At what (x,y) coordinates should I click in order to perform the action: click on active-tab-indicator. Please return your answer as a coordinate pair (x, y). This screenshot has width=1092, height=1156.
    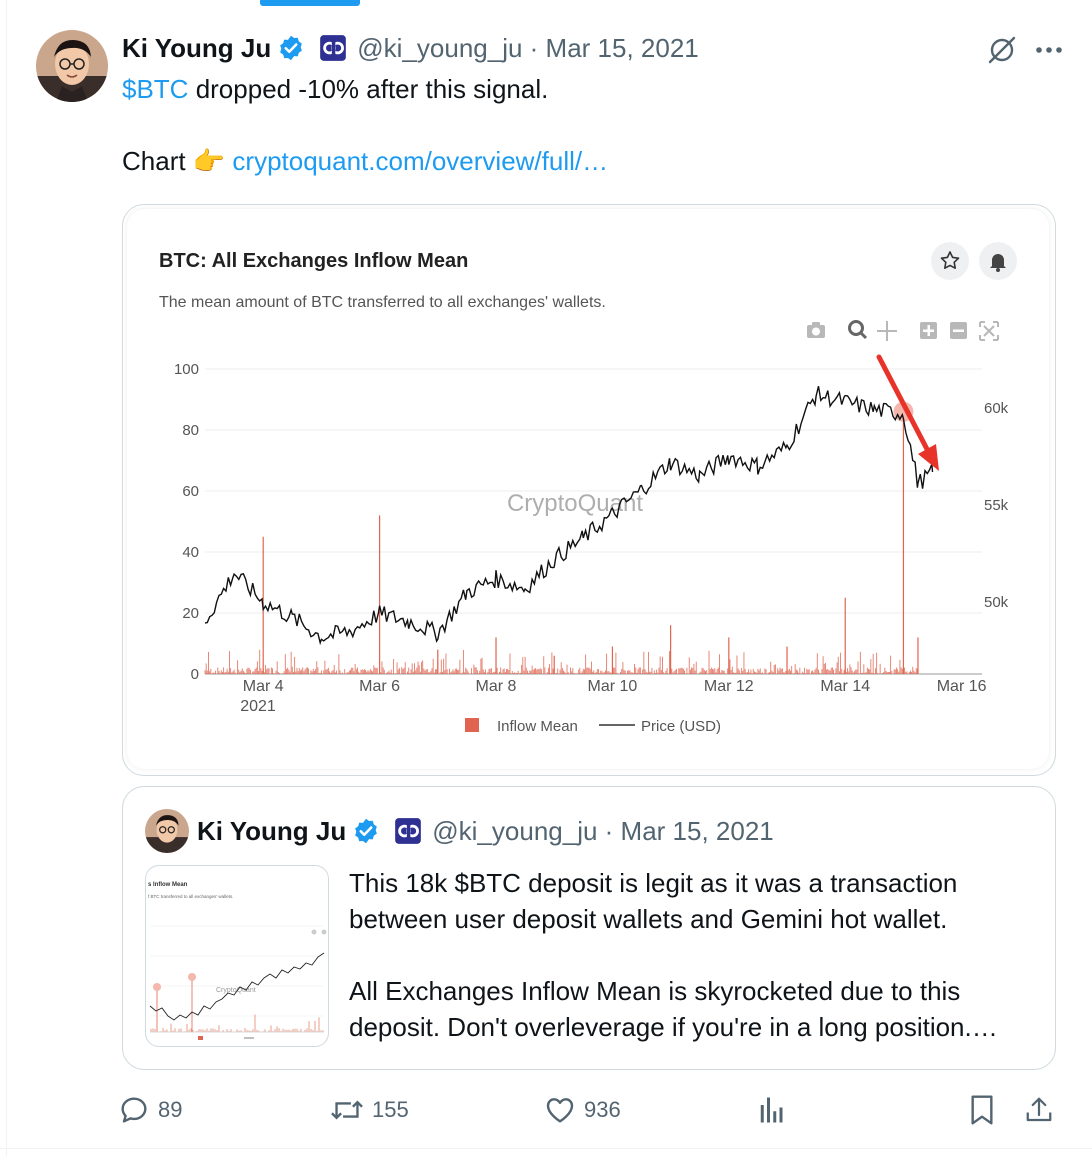
    Looking at the image, I should click on (310, 3).